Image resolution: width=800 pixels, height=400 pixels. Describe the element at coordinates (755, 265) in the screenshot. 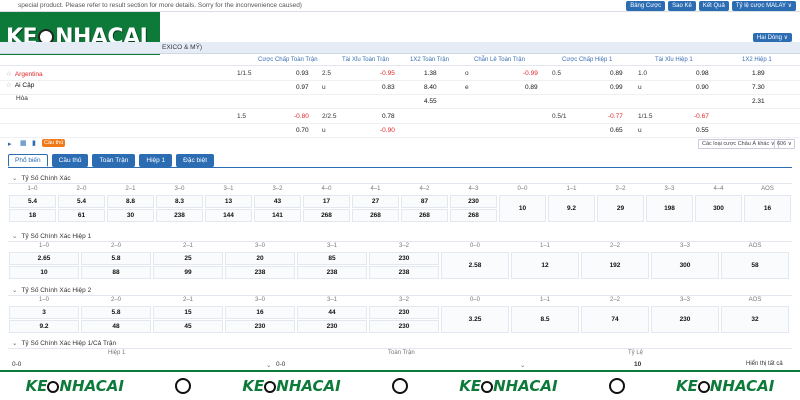

I see `odds-value: 58` at that location.